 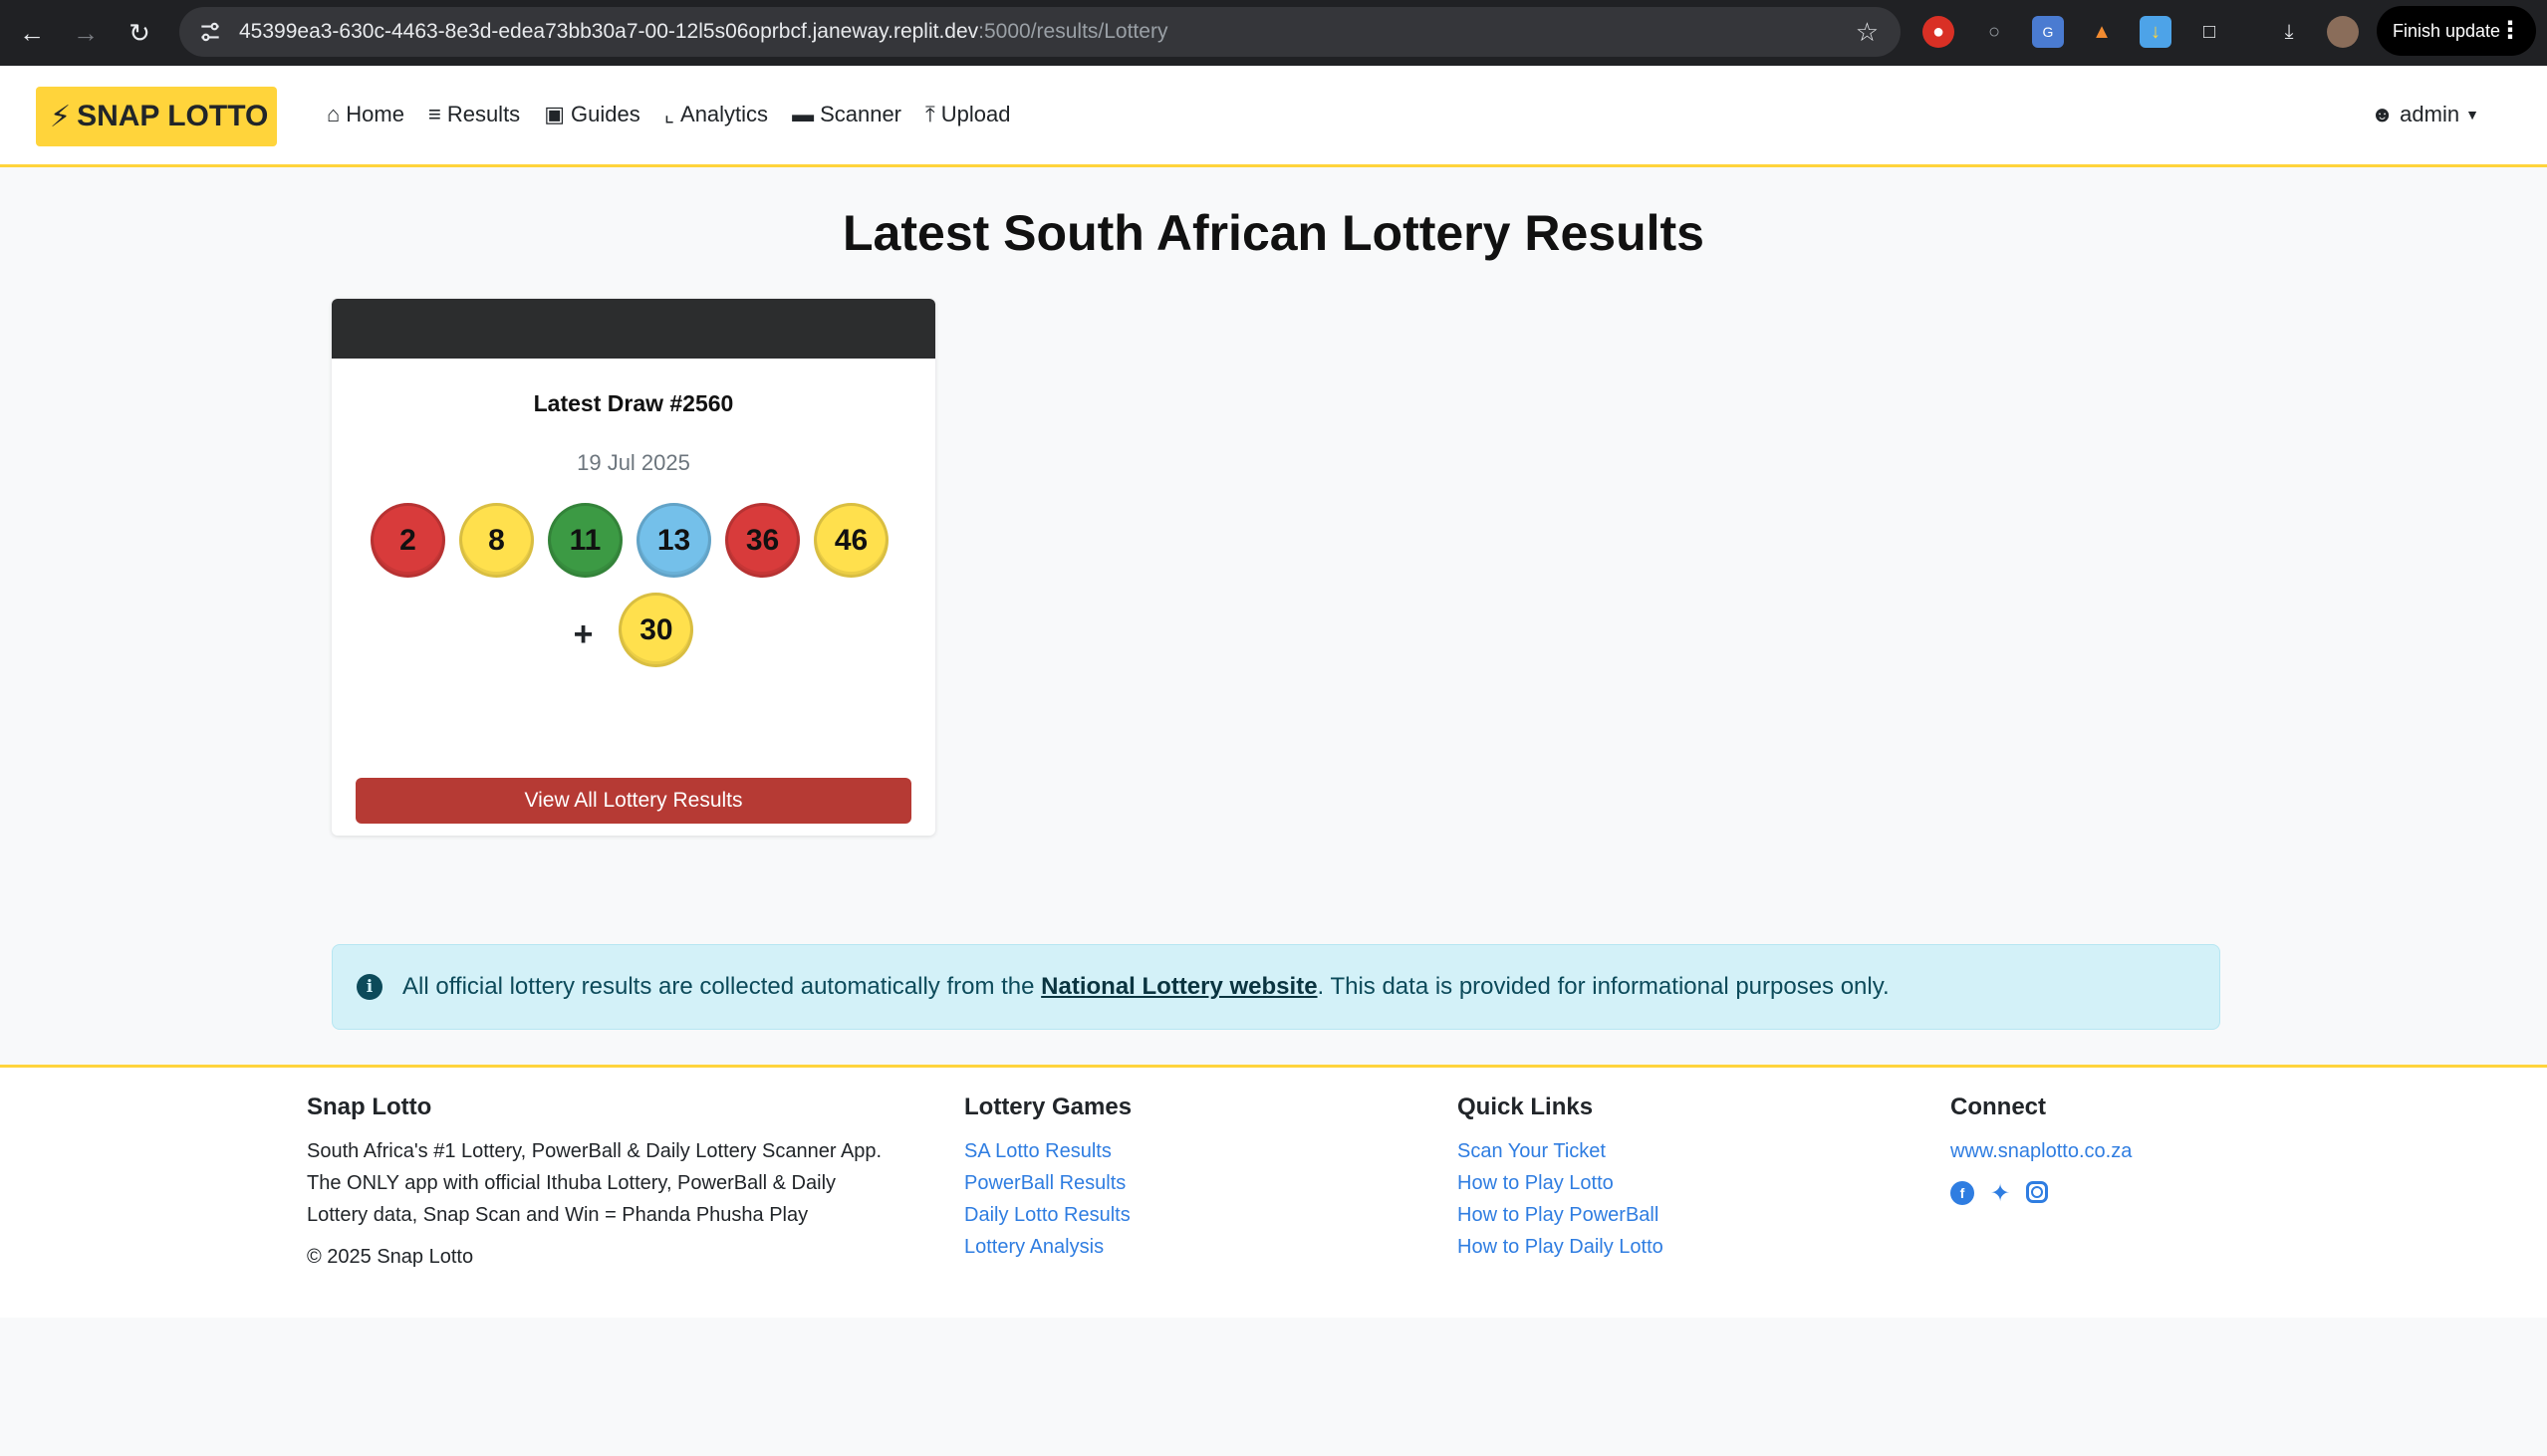 What do you see at coordinates (1560, 1183) in the screenshot?
I see `footer-link-how-lotto: How to Play Lotto` at bounding box center [1560, 1183].